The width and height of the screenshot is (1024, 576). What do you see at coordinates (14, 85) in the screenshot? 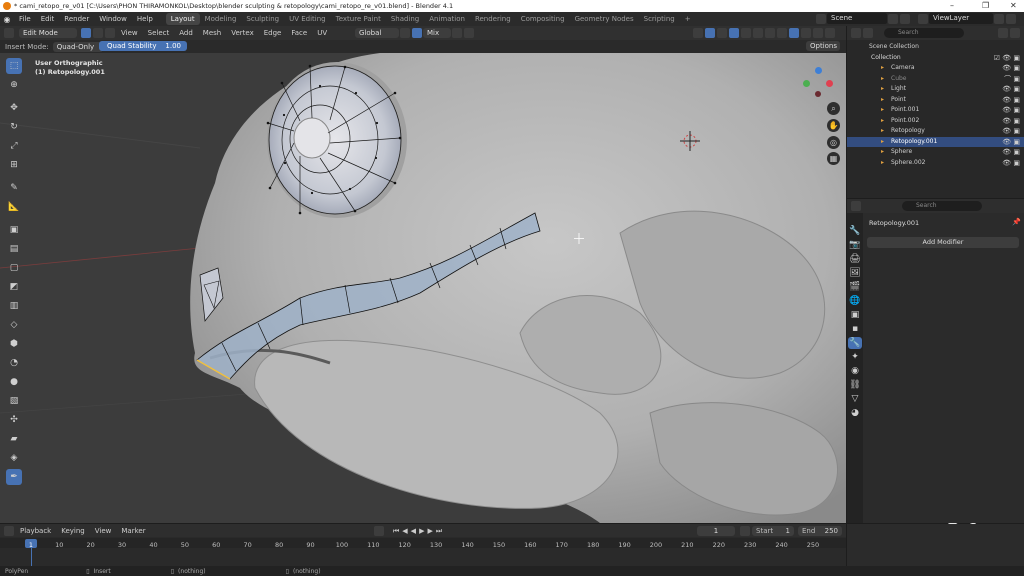
I see `cursor-tool-icon: ⊕` at bounding box center [14, 85].